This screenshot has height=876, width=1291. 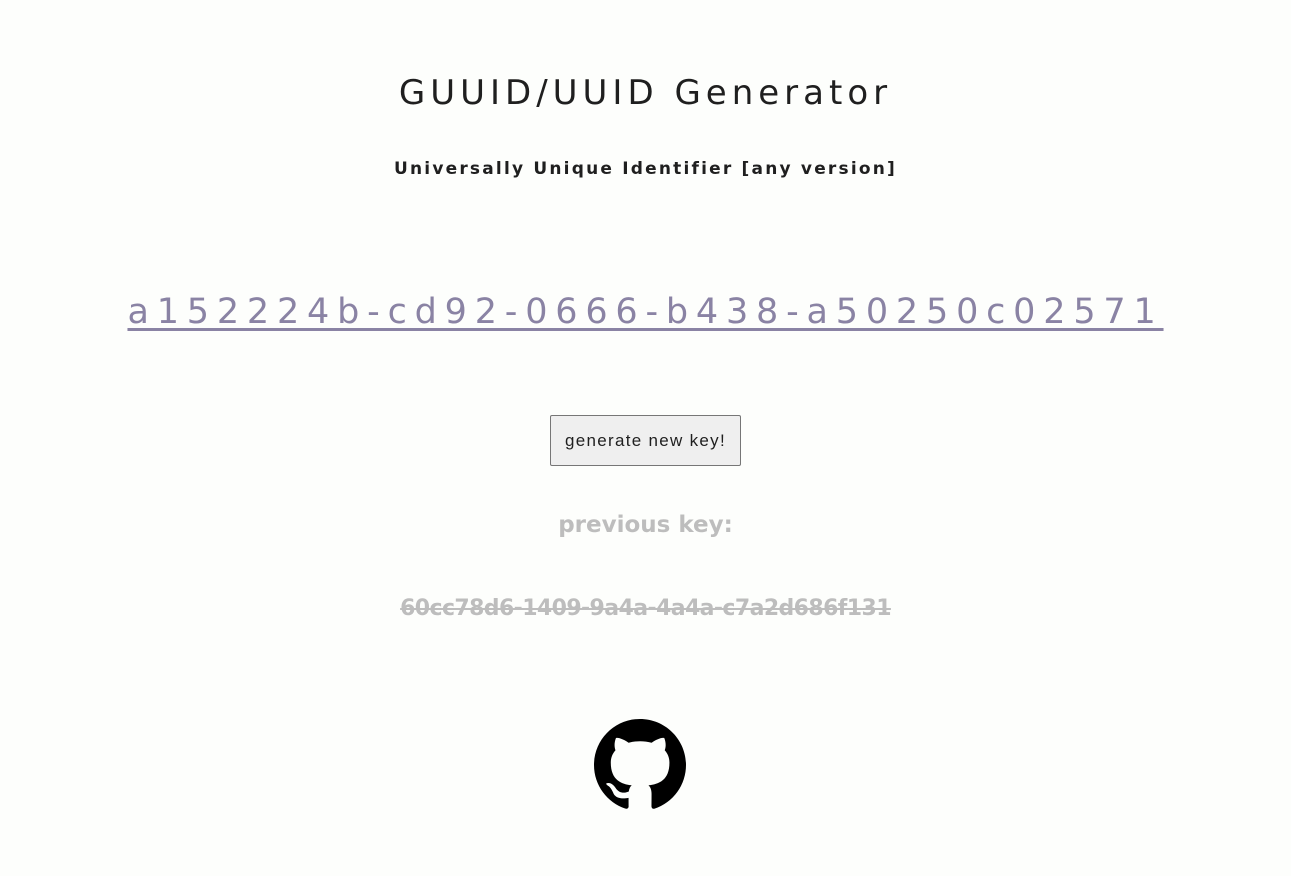 What do you see at coordinates (645, 312) in the screenshot?
I see `current-key-link: a152224b-cd92-0666-b438-a50250c02571` at bounding box center [645, 312].